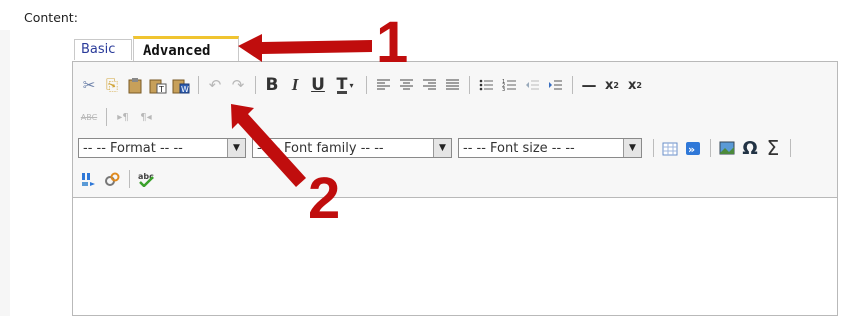  What do you see at coordinates (392, 42) in the screenshot?
I see `annotation-label-1: 1` at bounding box center [392, 42].